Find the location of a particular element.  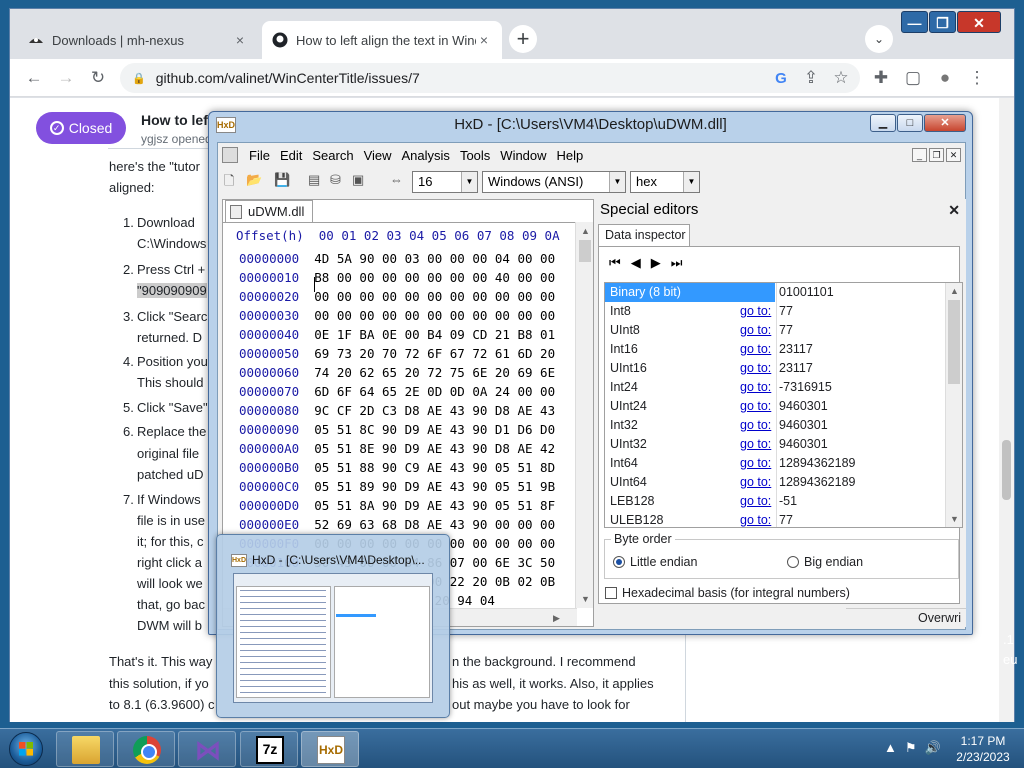

scroll-right-icon: ▶ is located at coordinates (556, 618).